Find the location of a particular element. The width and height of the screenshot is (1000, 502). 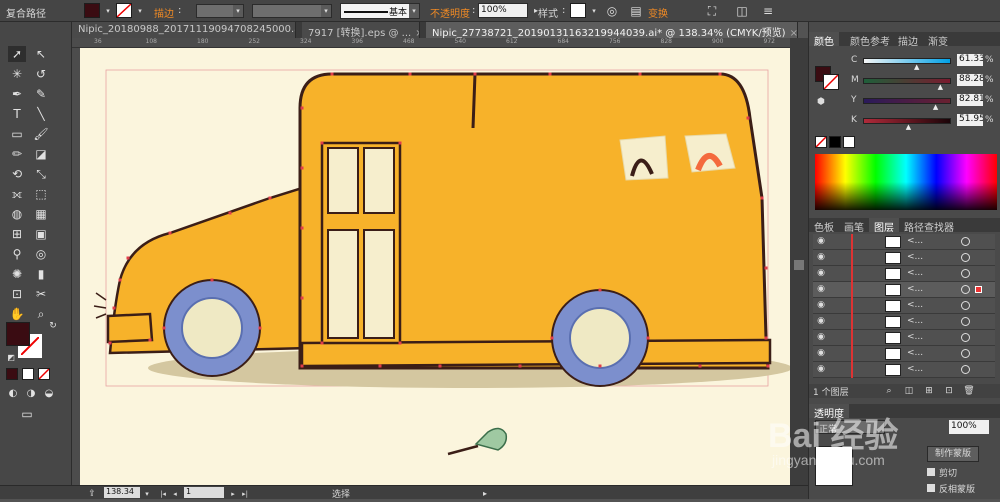

hand-tool-icon: ✋ is located at coordinates (17, 314).